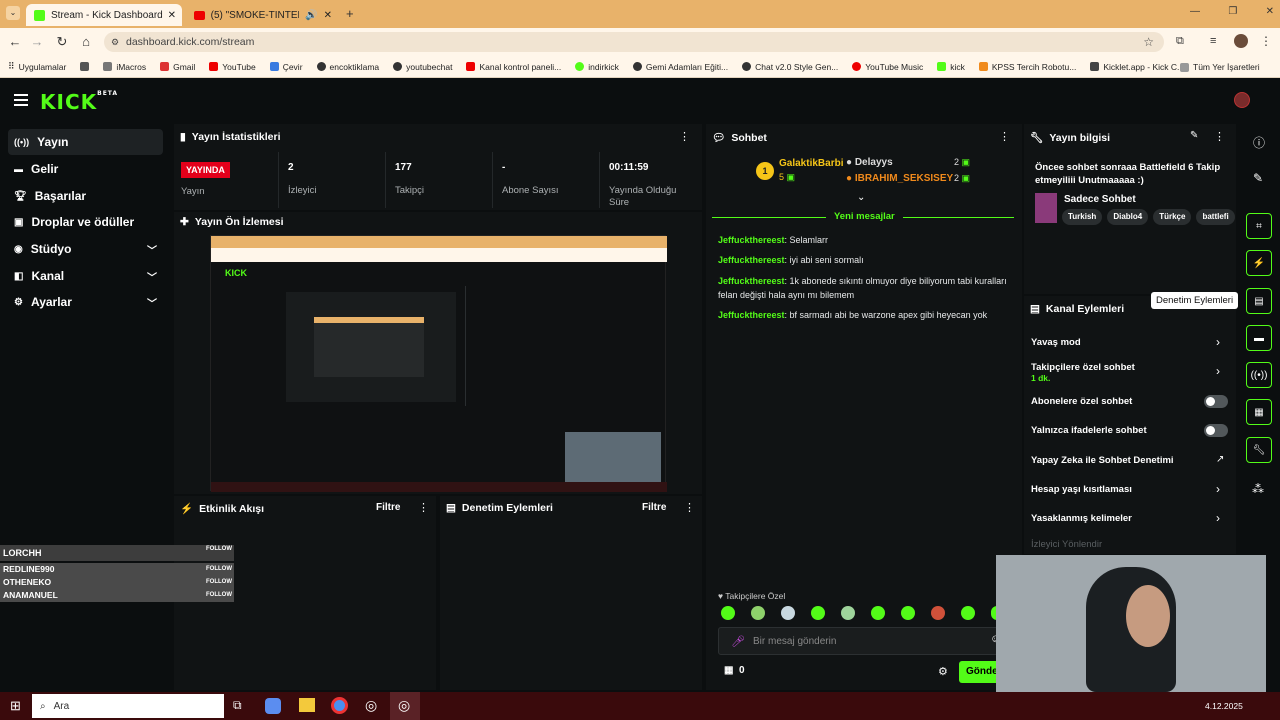  Describe the element at coordinates (1213, 41) in the screenshot. I see `media-icon: ≡` at that location.